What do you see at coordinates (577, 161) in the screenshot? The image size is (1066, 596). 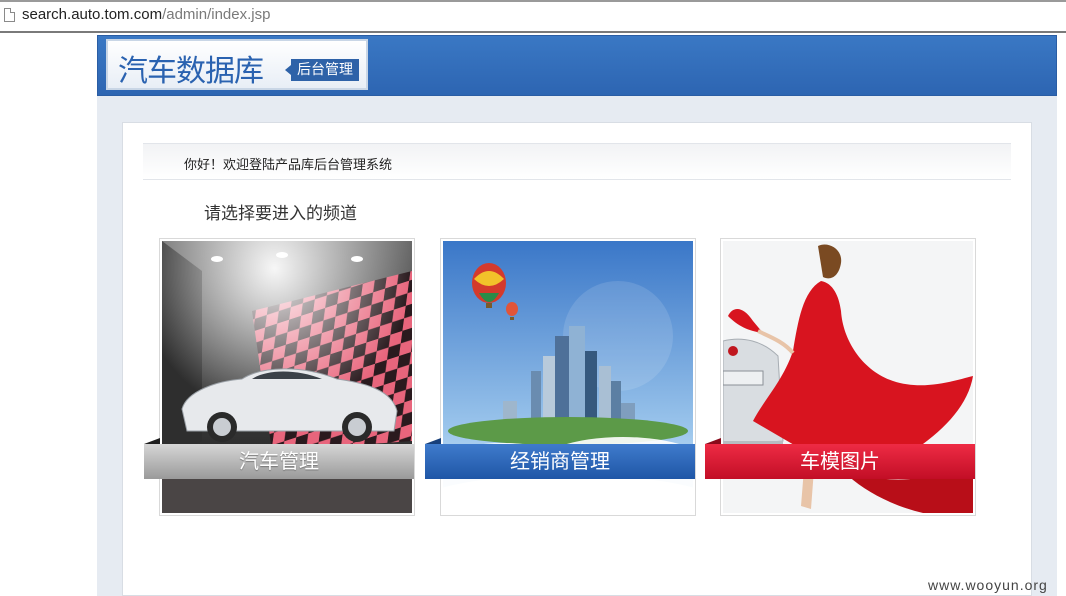 I see `welcome-bar: 你好！欢迎登陆产品库后台管理系统` at bounding box center [577, 161].